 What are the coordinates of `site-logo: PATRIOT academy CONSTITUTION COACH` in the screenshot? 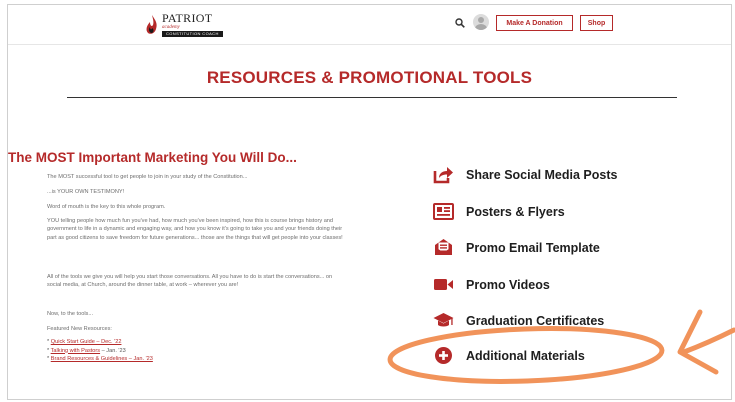 It's located at (184, 24).